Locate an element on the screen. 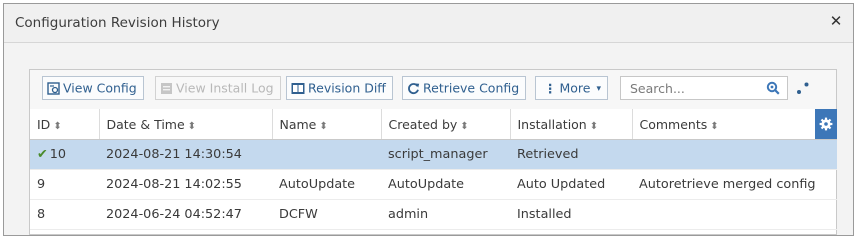 The width and height of the screenshot is (860, 242). column-header-name: Name ⬍ is located at coordinates (327, 124).